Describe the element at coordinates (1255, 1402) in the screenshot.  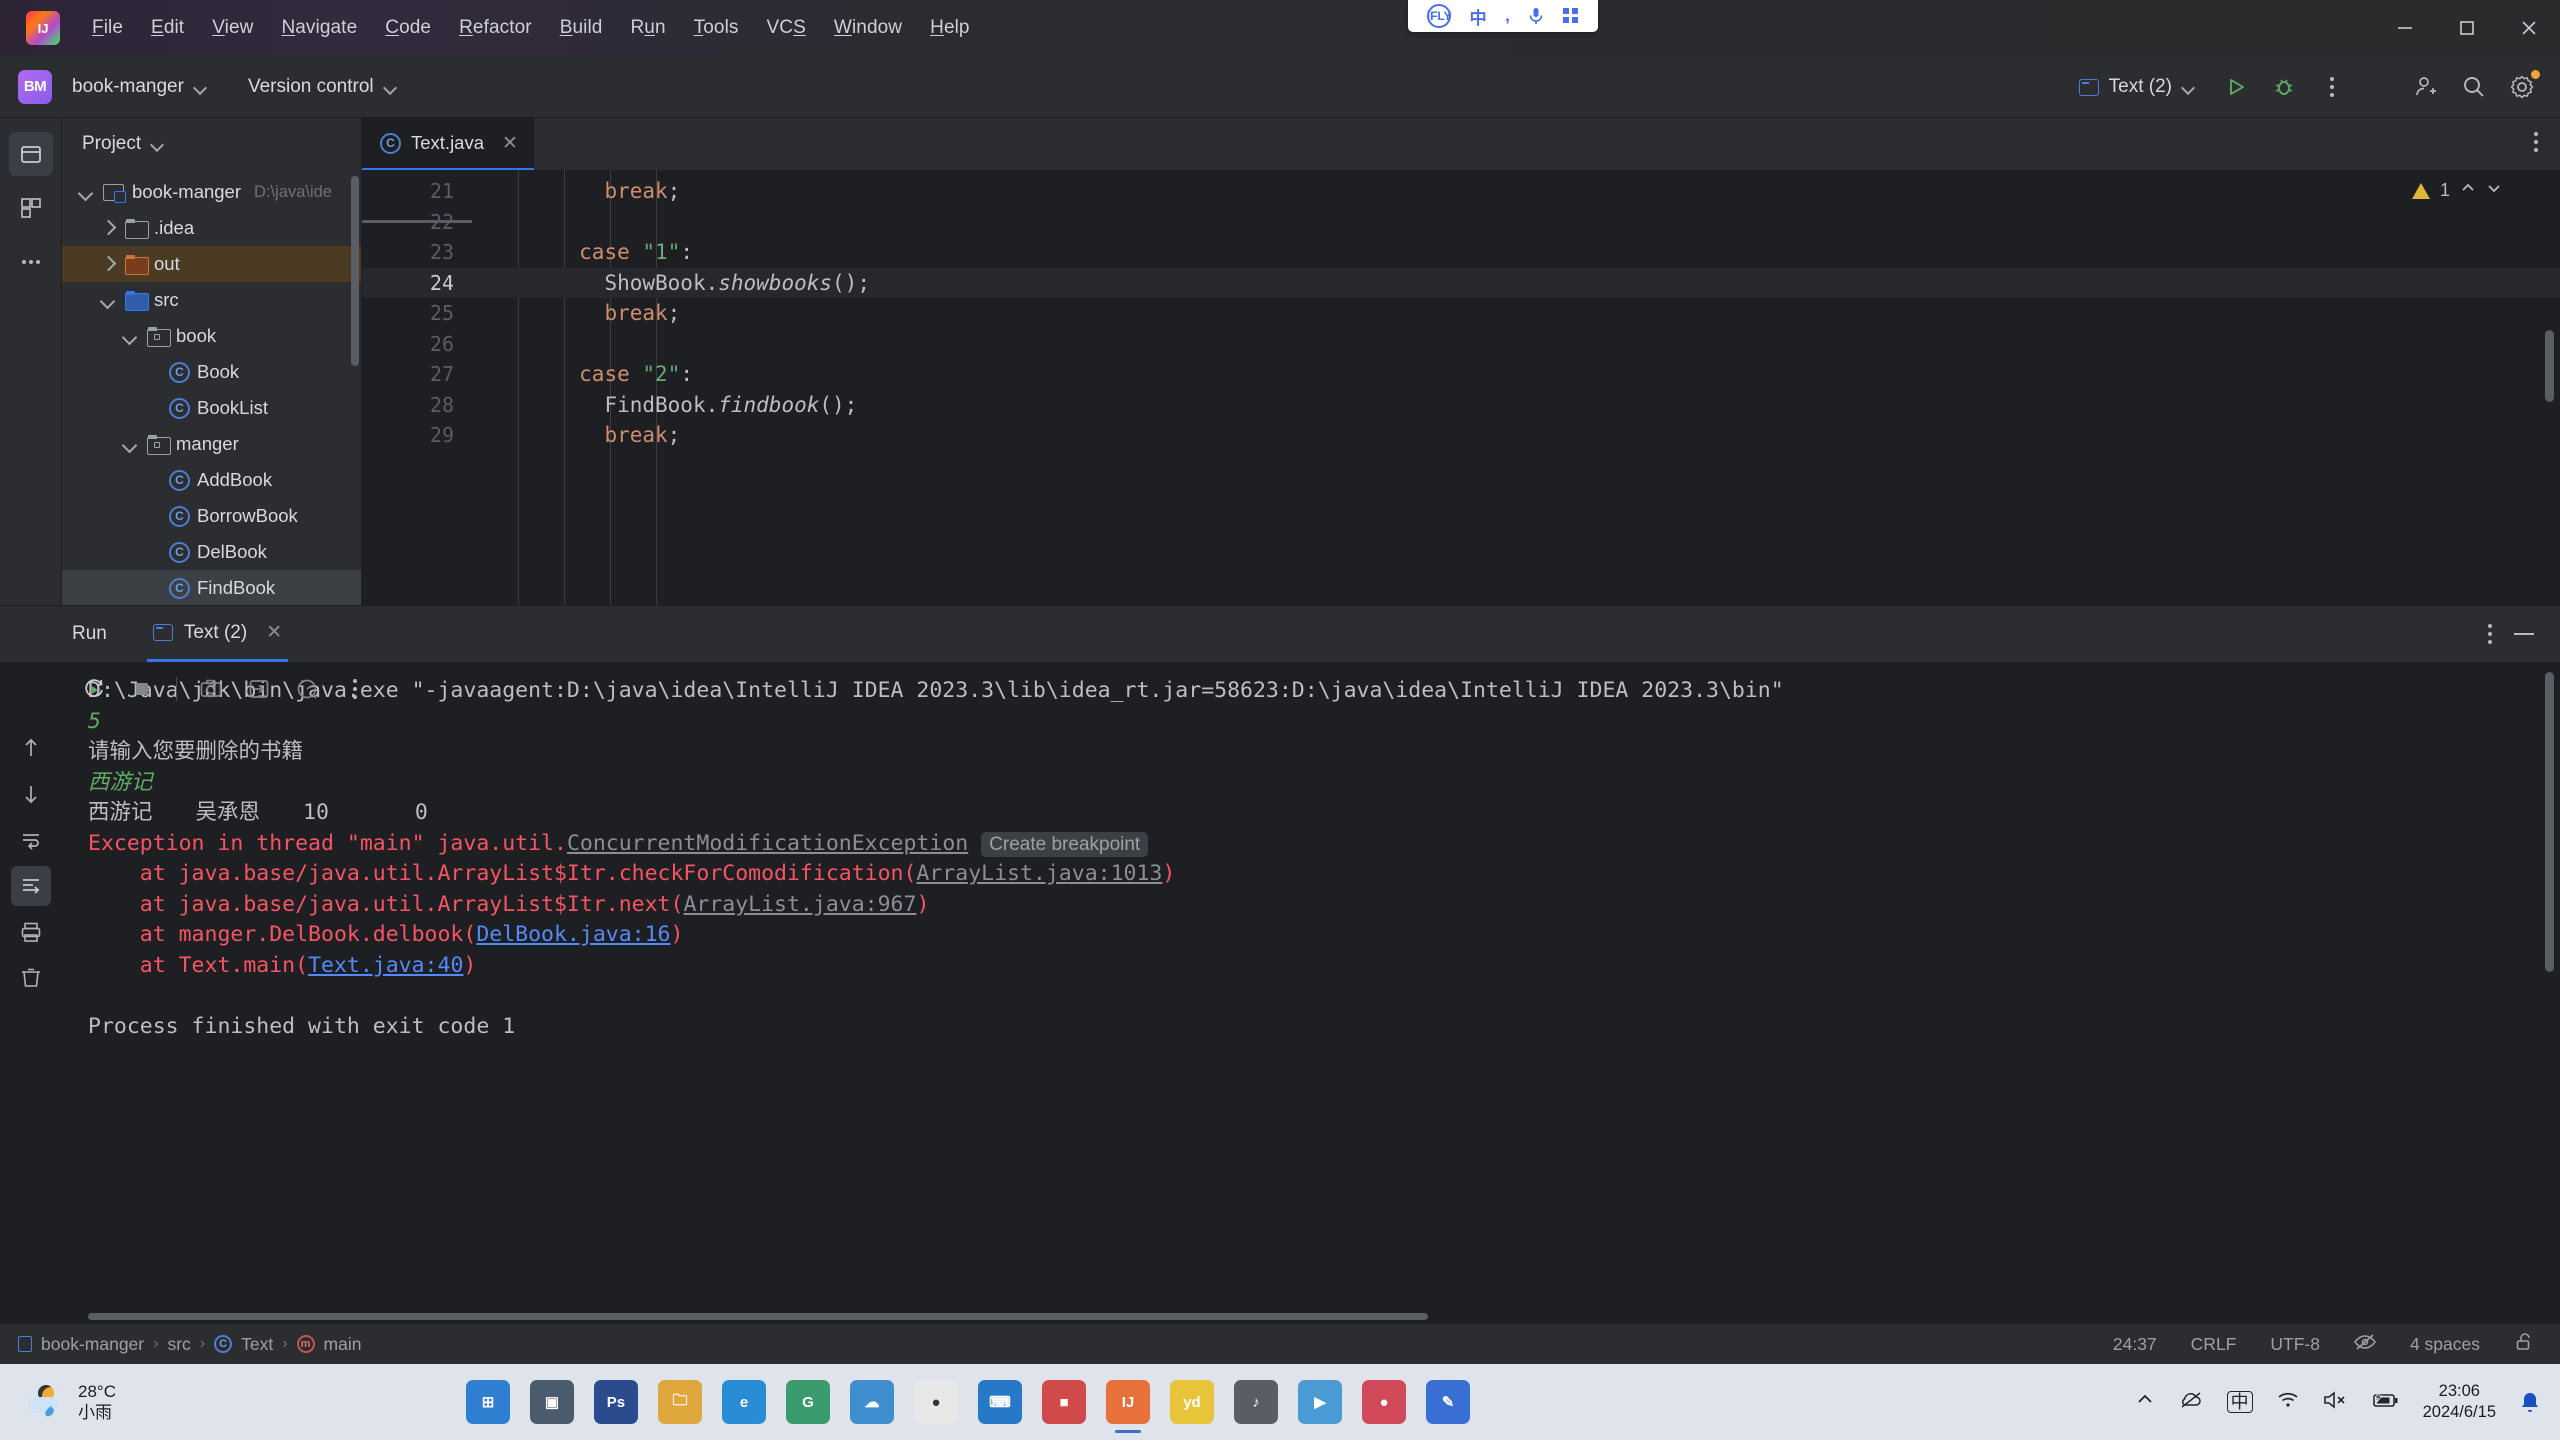
I see `app-music: ♪` at that location.